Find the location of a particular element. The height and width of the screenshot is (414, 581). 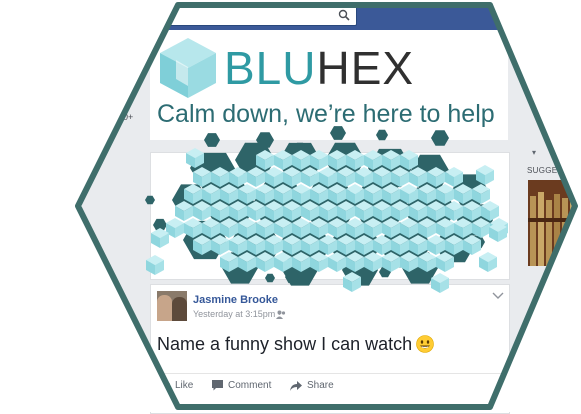

comment-button: Comment is located at coordinates (241, 385).